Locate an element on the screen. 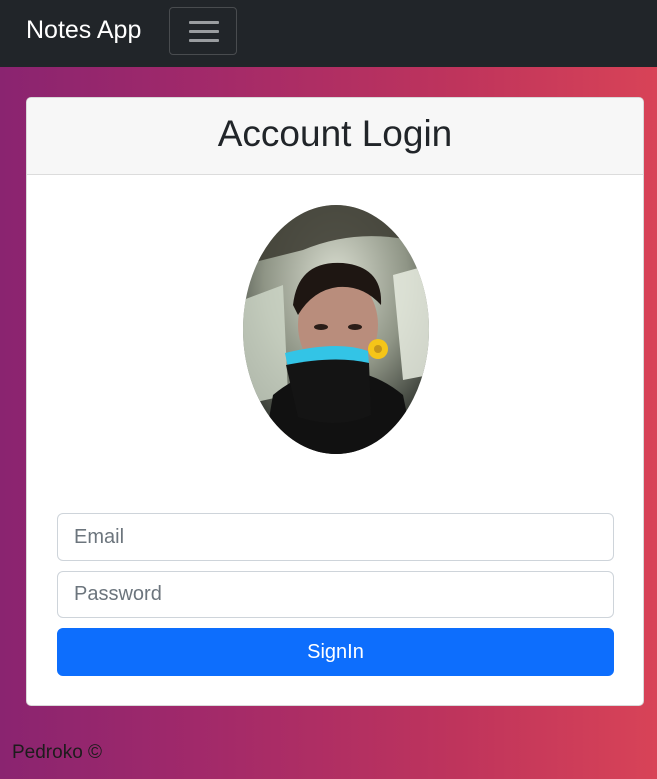 This screenshot has width=657, height=779. password-field is located at coordinates (335, 594).